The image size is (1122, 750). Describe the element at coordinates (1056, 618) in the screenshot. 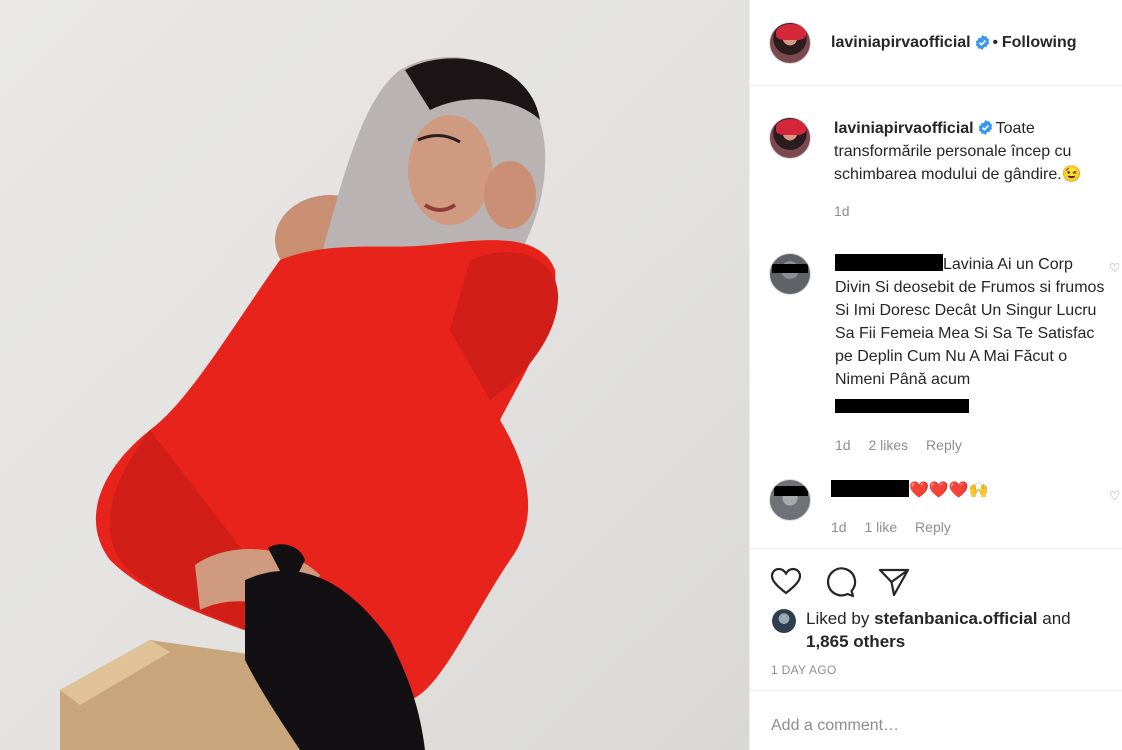

I see `liked-by-and: and` at that location.